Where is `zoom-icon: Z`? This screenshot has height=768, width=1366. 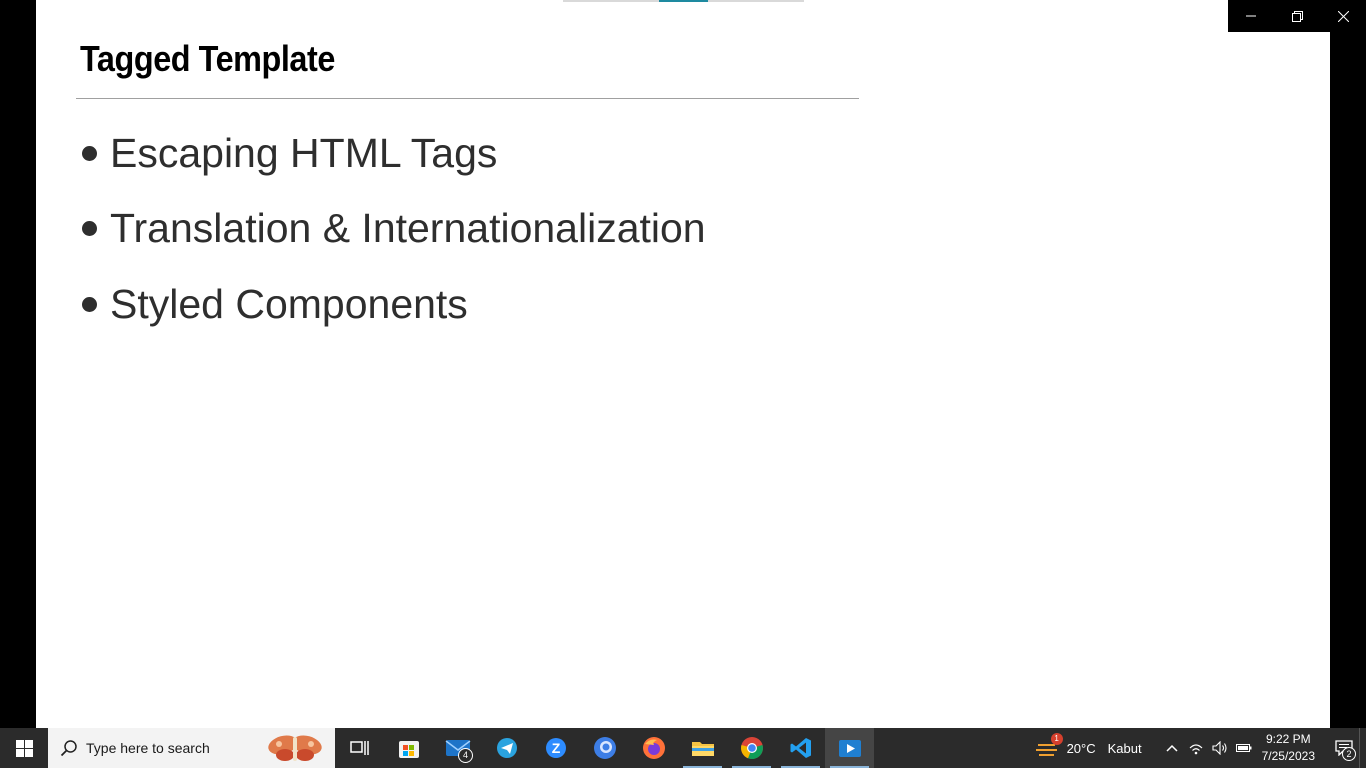 zoom-icon: Z is located at coordinates (555, 748).